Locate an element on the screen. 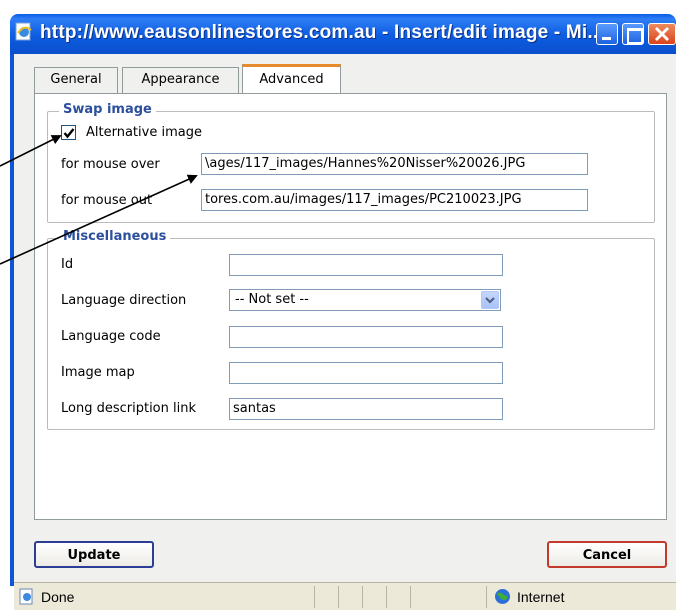  mouse-over-label: for mouse over is located at coordinates (110, 164).